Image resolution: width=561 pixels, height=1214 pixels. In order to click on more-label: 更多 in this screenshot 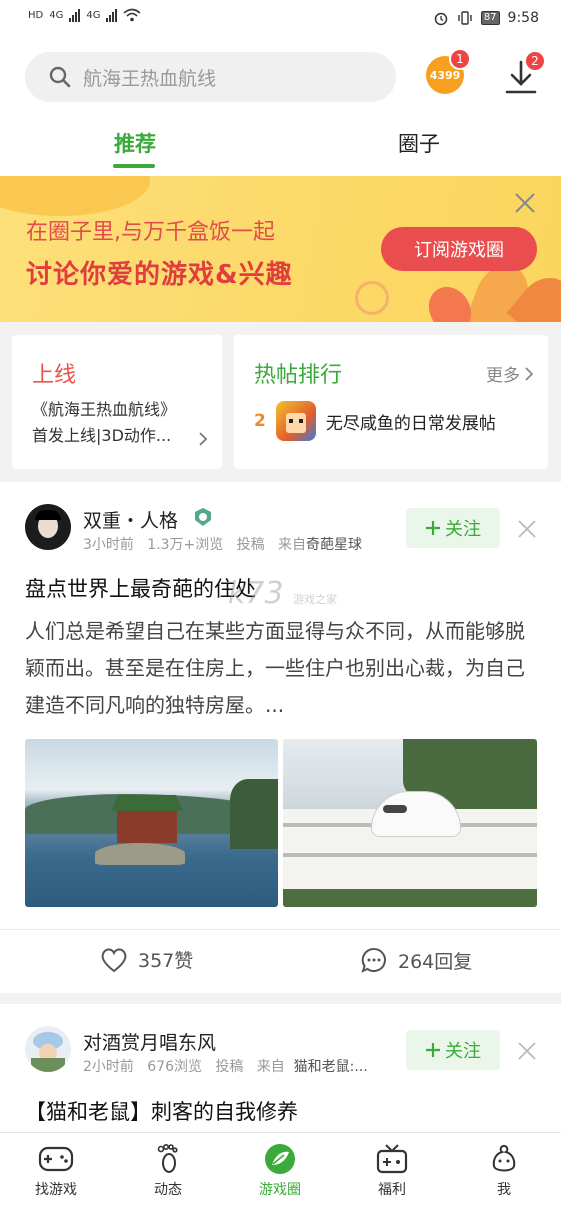, I will do `click(503, 376)`.